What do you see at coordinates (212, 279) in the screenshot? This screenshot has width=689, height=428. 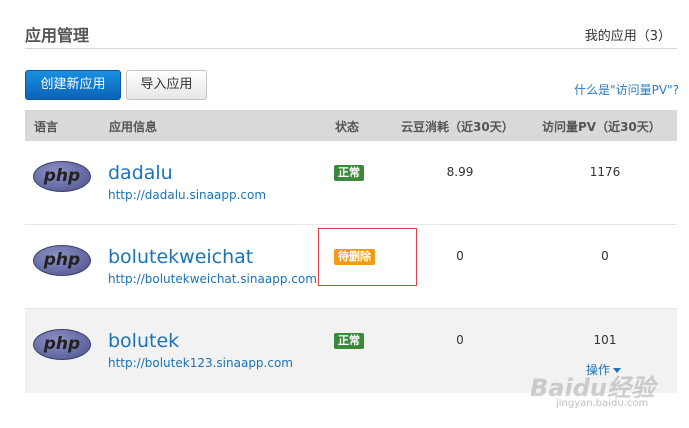 I see `app-url-link: http://bolutekweichat.sinaapp.com` at bounding box center [212, 279].